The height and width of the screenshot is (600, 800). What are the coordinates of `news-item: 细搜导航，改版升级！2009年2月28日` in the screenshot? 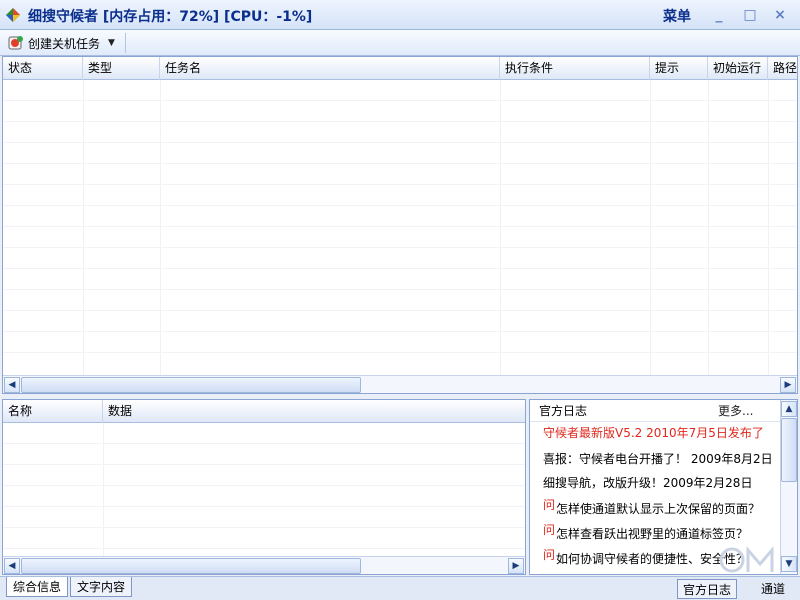 It's located at (647, 482).